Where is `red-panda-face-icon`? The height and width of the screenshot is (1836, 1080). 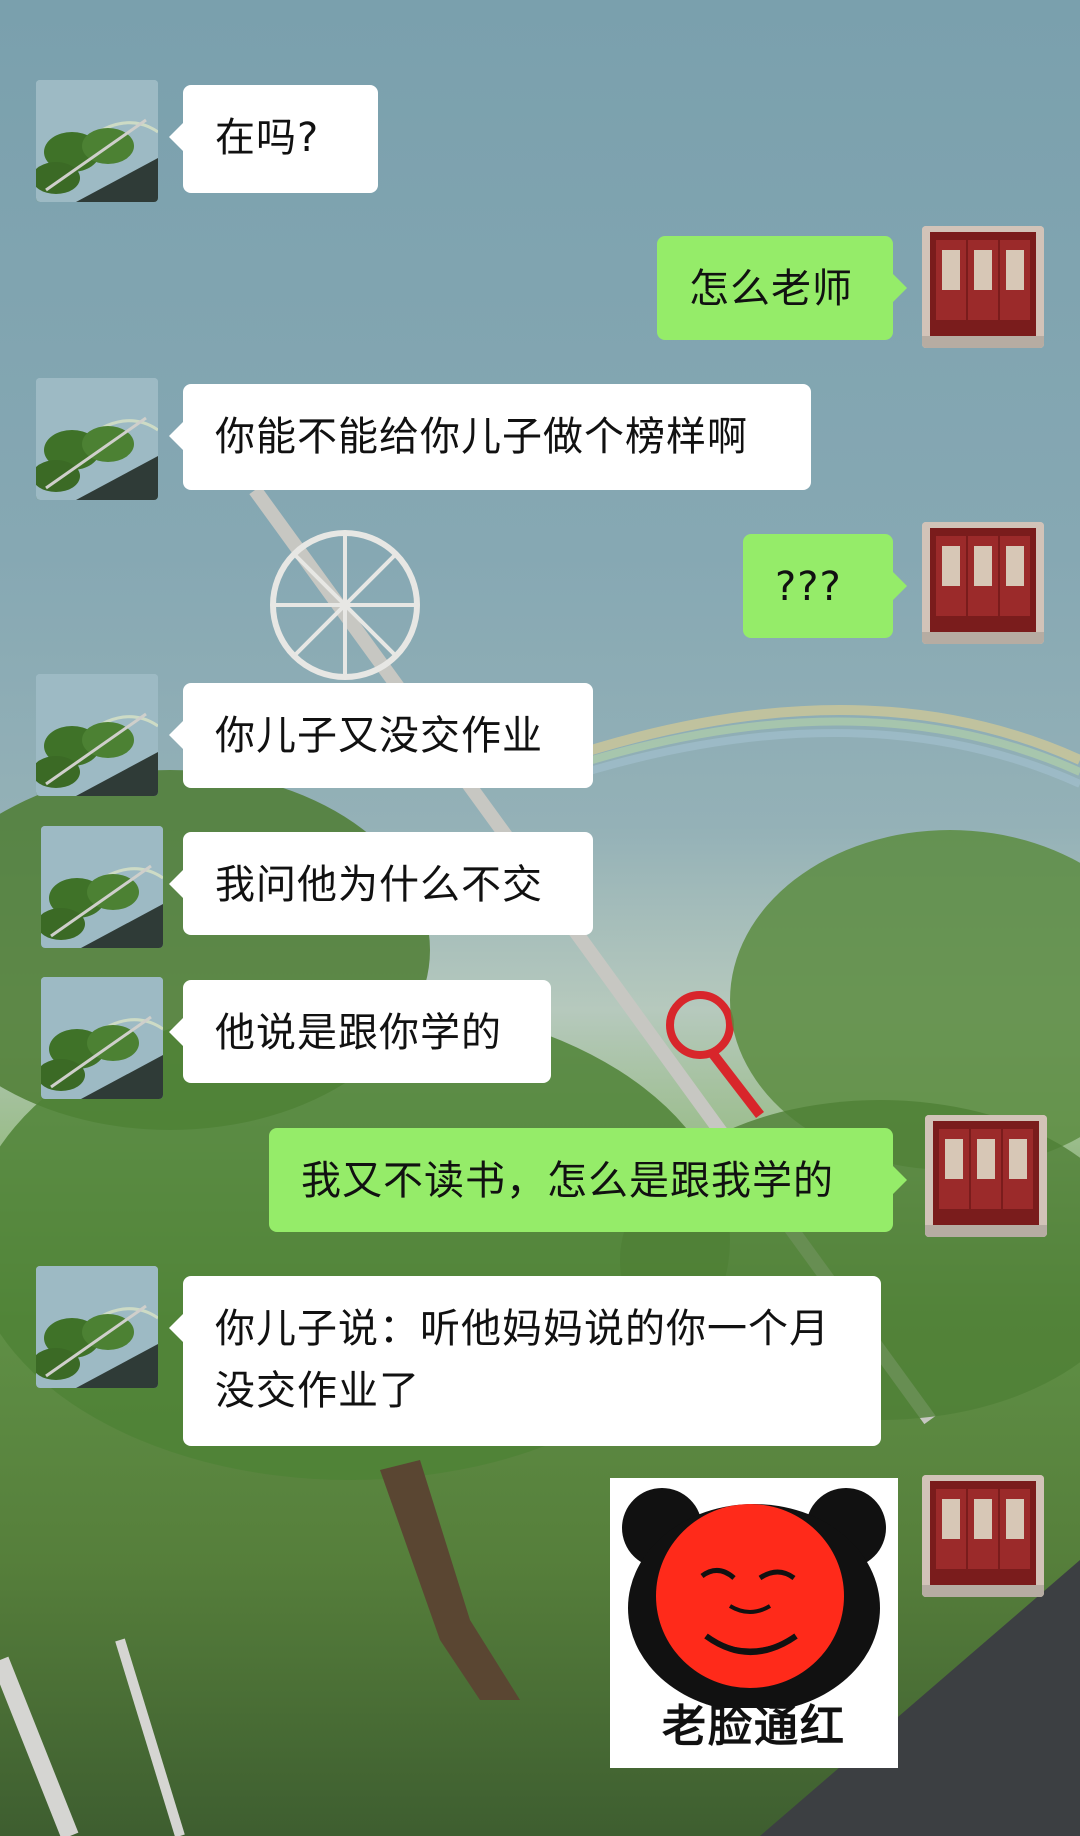 red-panda-face-icon is located at coordinates (754, 1598).